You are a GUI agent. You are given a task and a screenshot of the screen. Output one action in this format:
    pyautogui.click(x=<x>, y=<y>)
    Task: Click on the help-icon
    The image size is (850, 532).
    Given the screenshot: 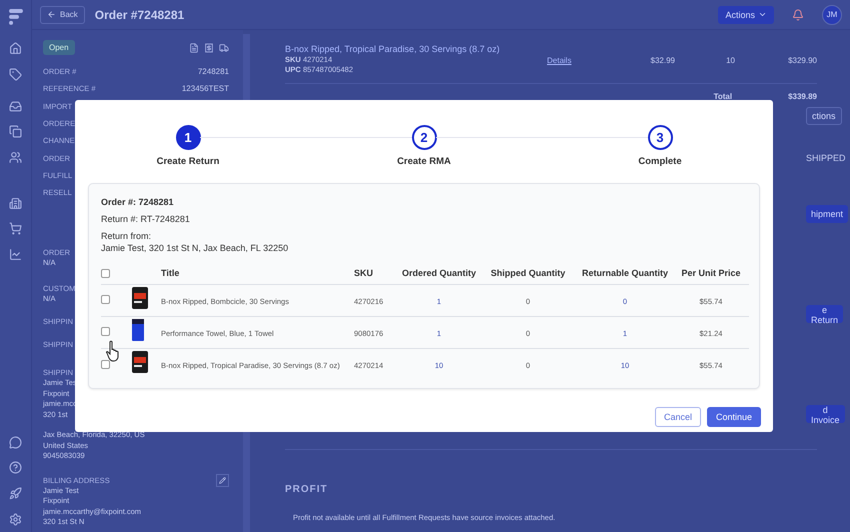 What is the action you would take?
    pyautogui.click(x=15, y=467)
    